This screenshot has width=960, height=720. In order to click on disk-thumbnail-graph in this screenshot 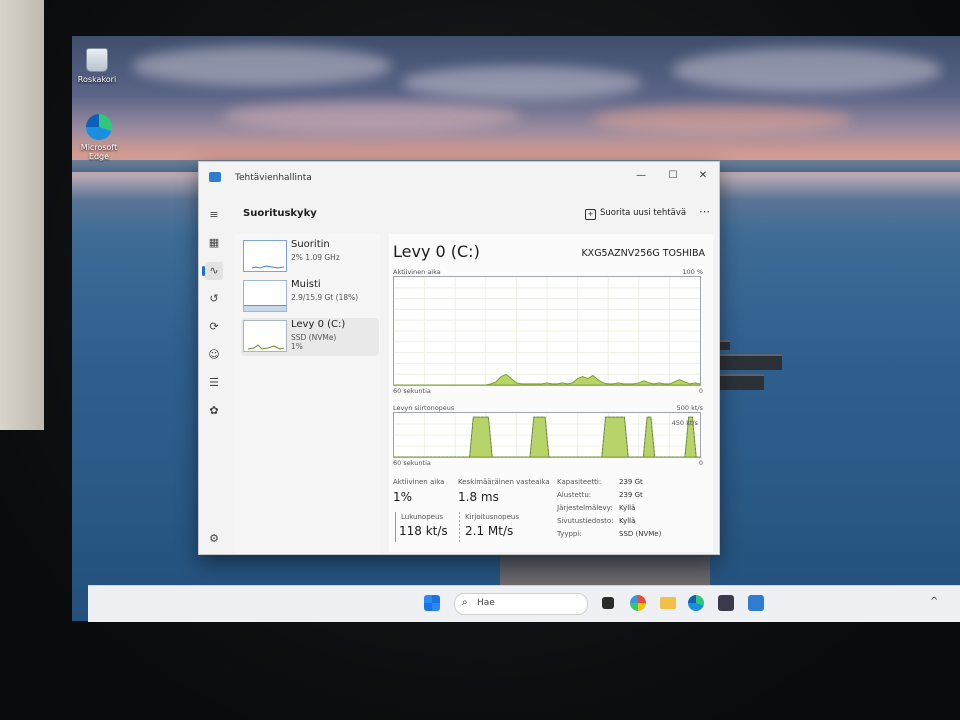, I will do `click(266, 347)`.